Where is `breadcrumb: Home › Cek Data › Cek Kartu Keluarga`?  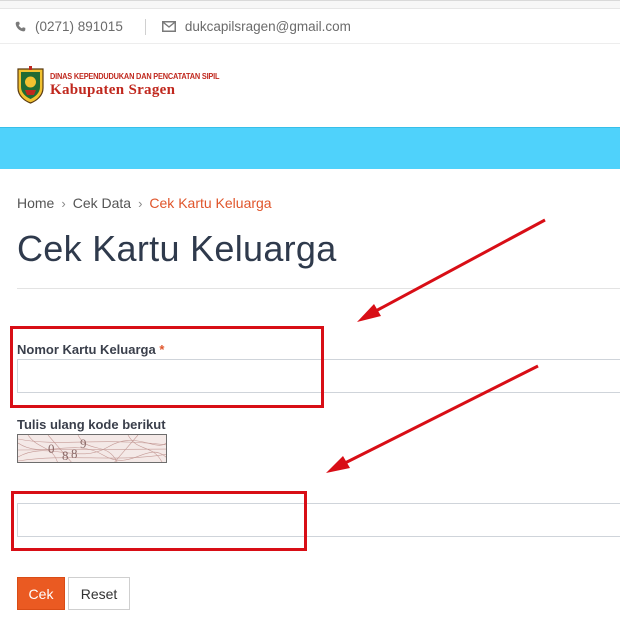
breadcrumb: Home › Cek Data › Cek Kartu Keluarga is located at coordinates (144, 203).